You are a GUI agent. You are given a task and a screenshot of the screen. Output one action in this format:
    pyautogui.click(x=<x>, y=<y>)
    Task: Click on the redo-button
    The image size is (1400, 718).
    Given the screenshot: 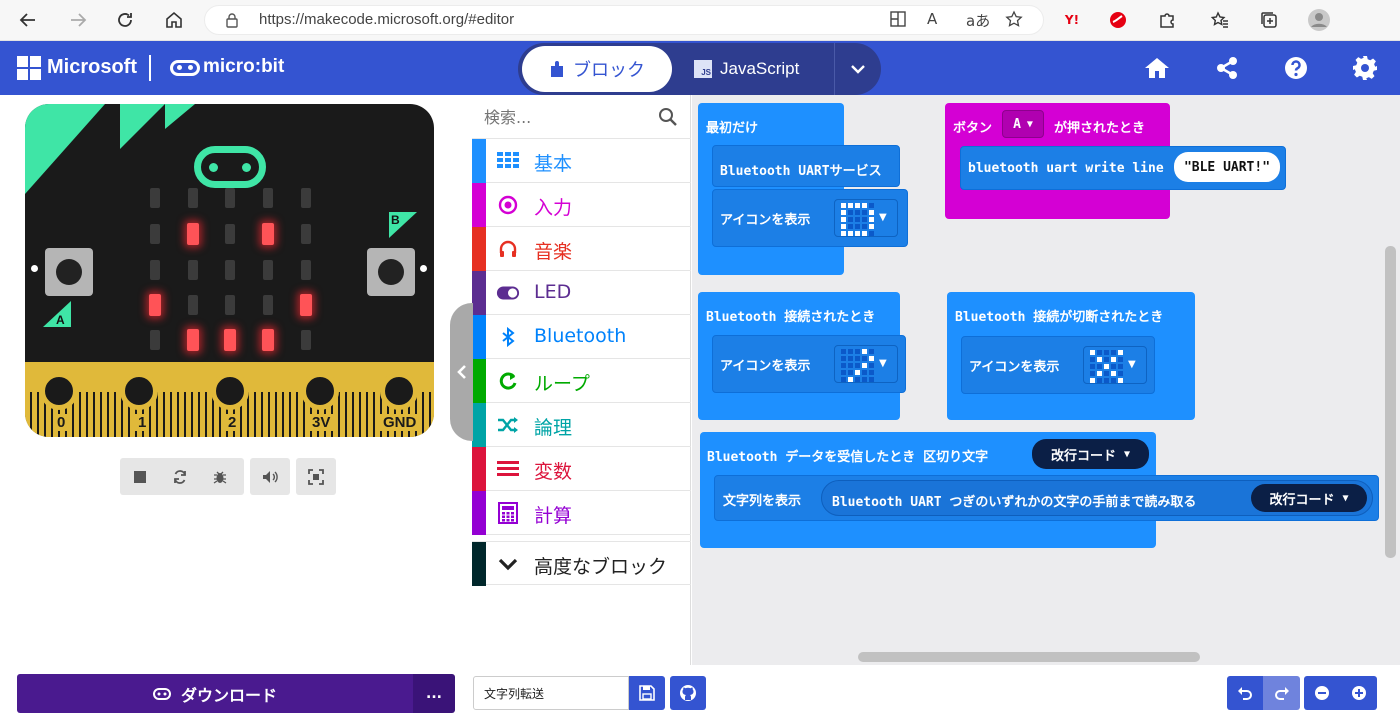 What is the action you would take?
    pyautogui.click(x=1281, y=693)
    